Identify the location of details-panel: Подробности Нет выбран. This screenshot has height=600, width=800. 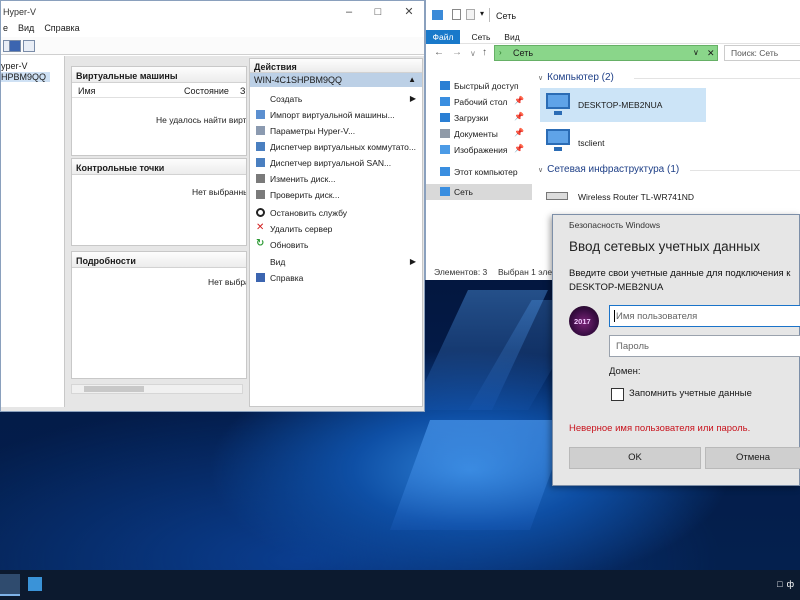
(159, 315).